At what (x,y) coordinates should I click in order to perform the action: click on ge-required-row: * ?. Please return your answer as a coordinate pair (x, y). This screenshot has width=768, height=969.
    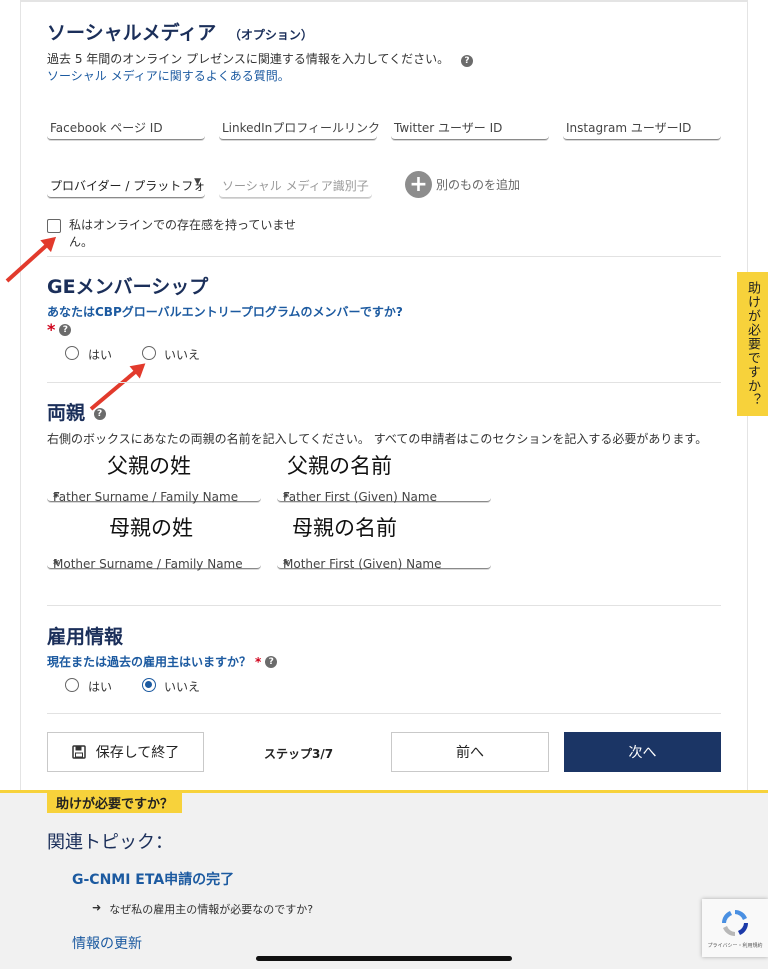
    Looking at the image, I should click on (59, 329).